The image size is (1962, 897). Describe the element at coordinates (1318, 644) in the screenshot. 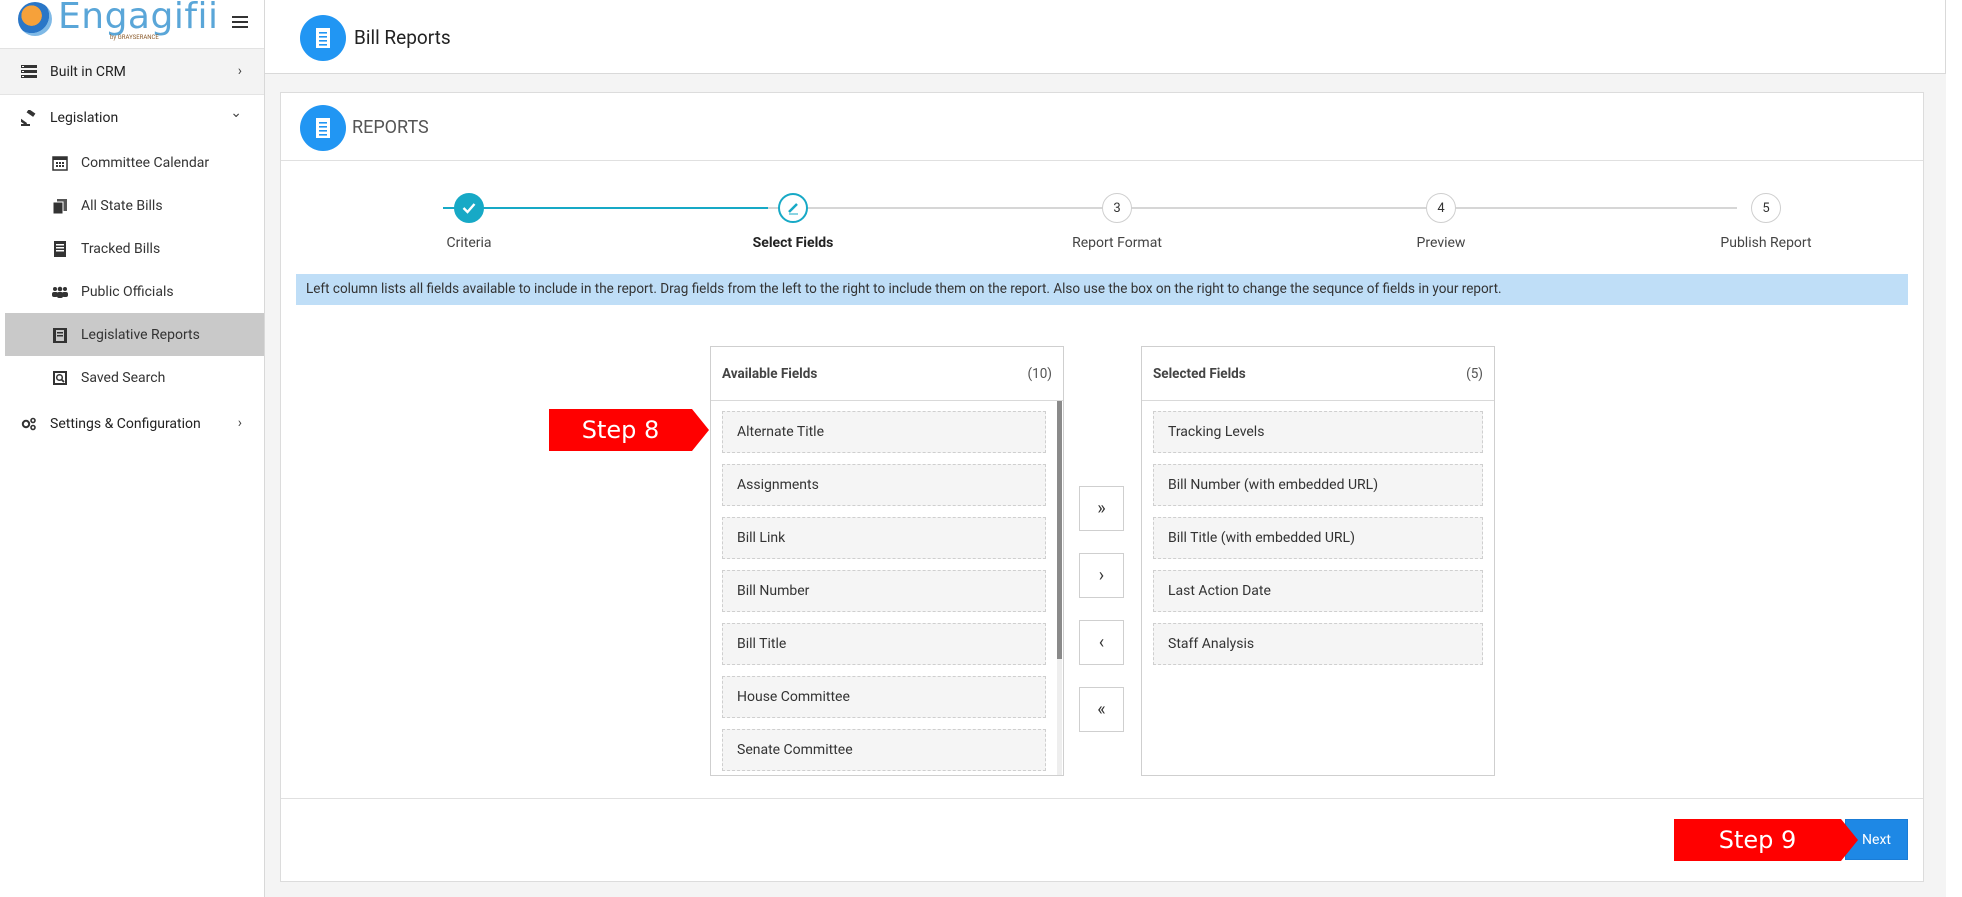

I see `field-staff-analysis: Staff Analysis` at that location.